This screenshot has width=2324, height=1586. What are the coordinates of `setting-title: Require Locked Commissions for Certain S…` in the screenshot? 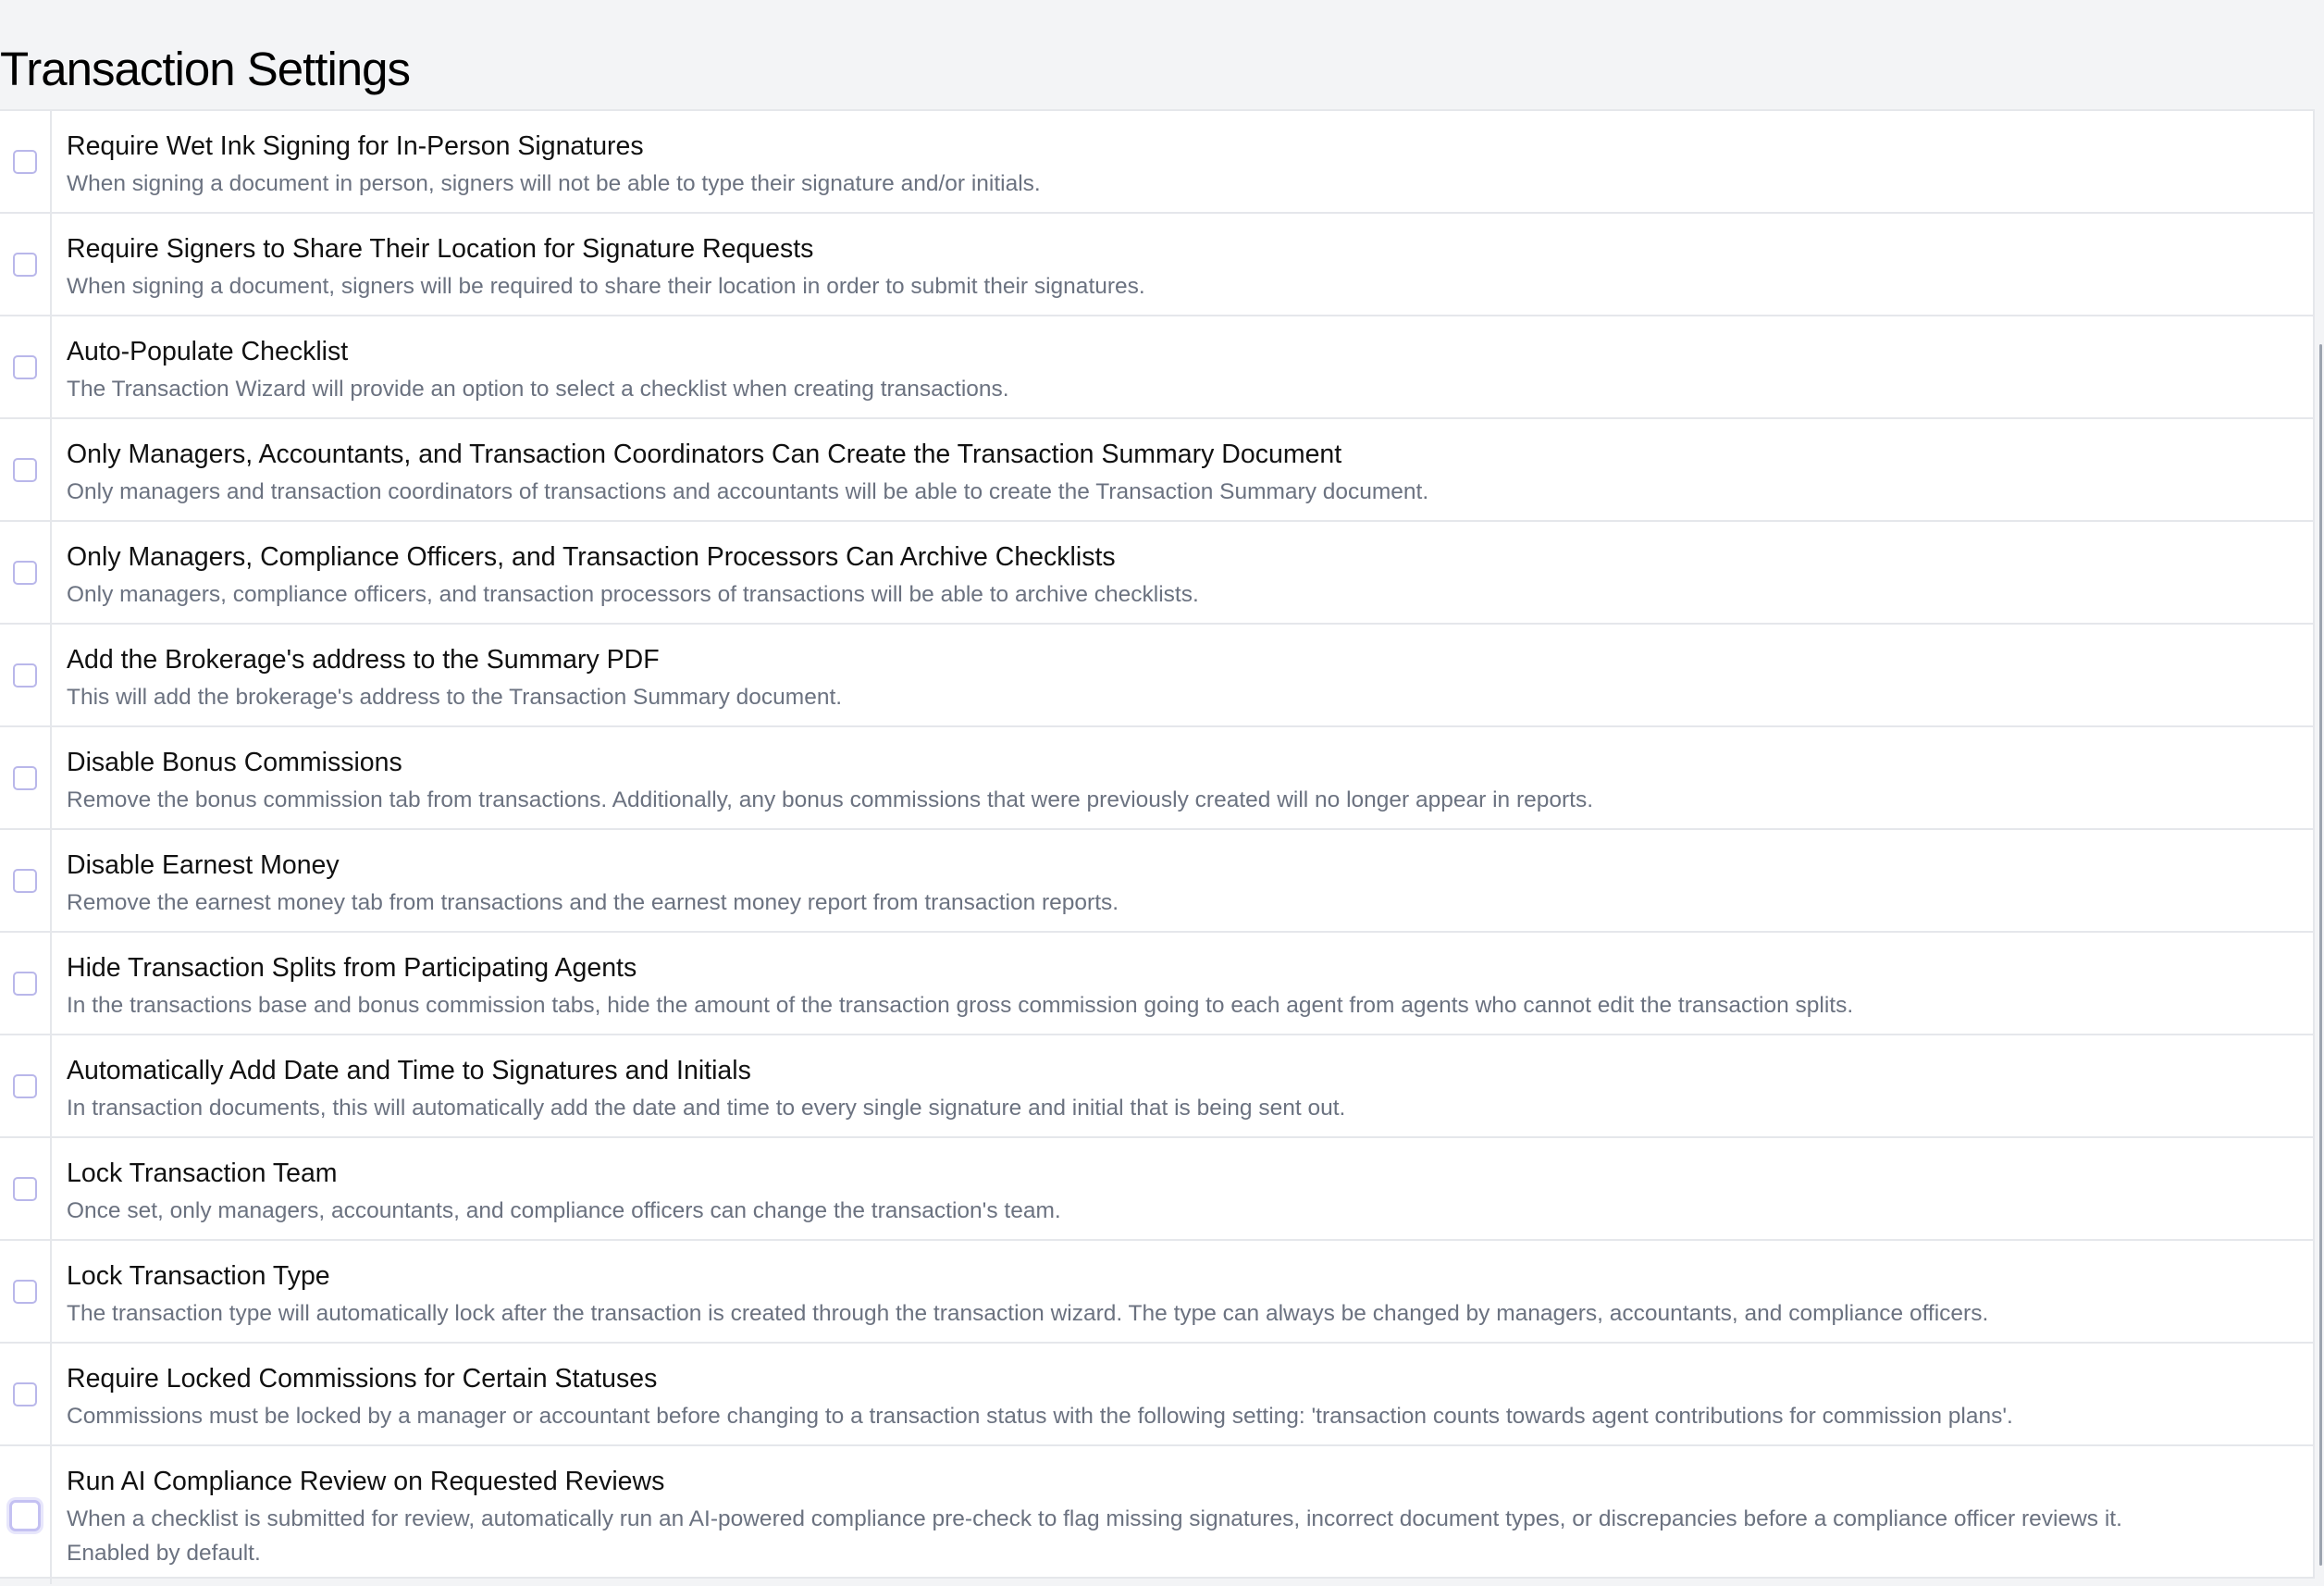 It's located at (362, 1379).